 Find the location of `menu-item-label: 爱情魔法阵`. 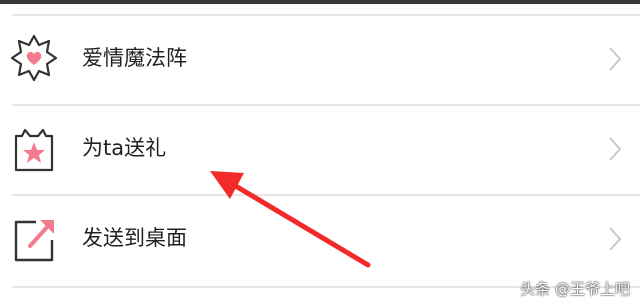

menu-item-label: 爱情魔法阵 is located at coordinates (134, 58).